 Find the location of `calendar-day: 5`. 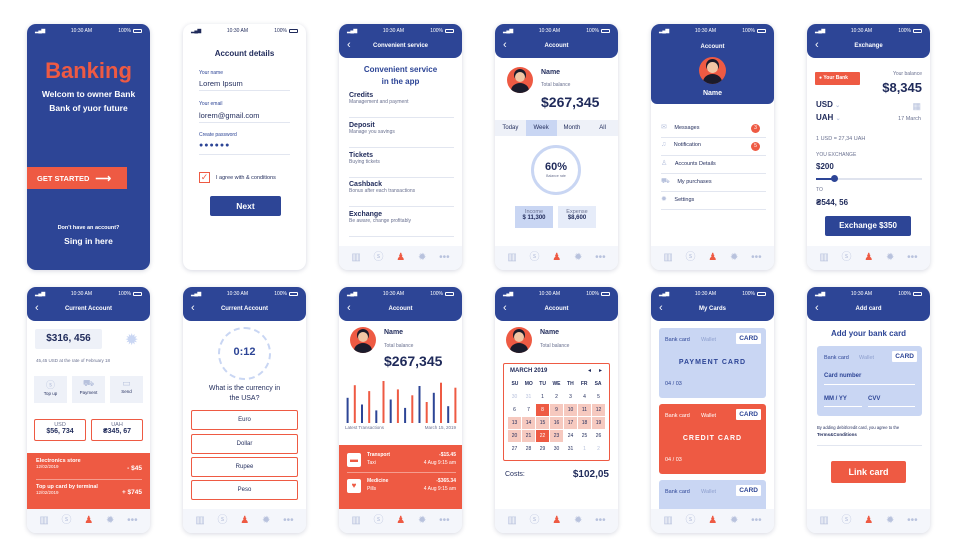

calendar-day: 5 is located at coordinates (598, 397).